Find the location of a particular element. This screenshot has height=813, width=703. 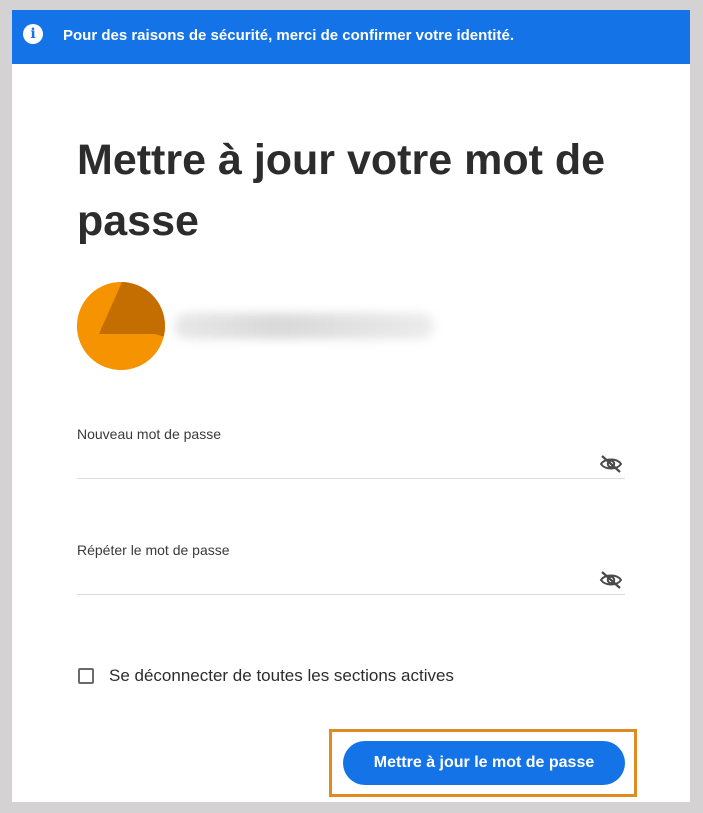

sign-out-all-checkbox is located at coordinates (86, 676).